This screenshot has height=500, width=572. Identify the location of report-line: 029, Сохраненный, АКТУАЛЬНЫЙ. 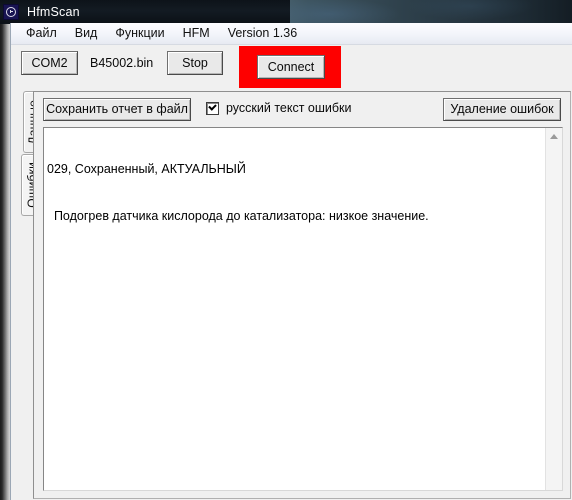
(146, 169).